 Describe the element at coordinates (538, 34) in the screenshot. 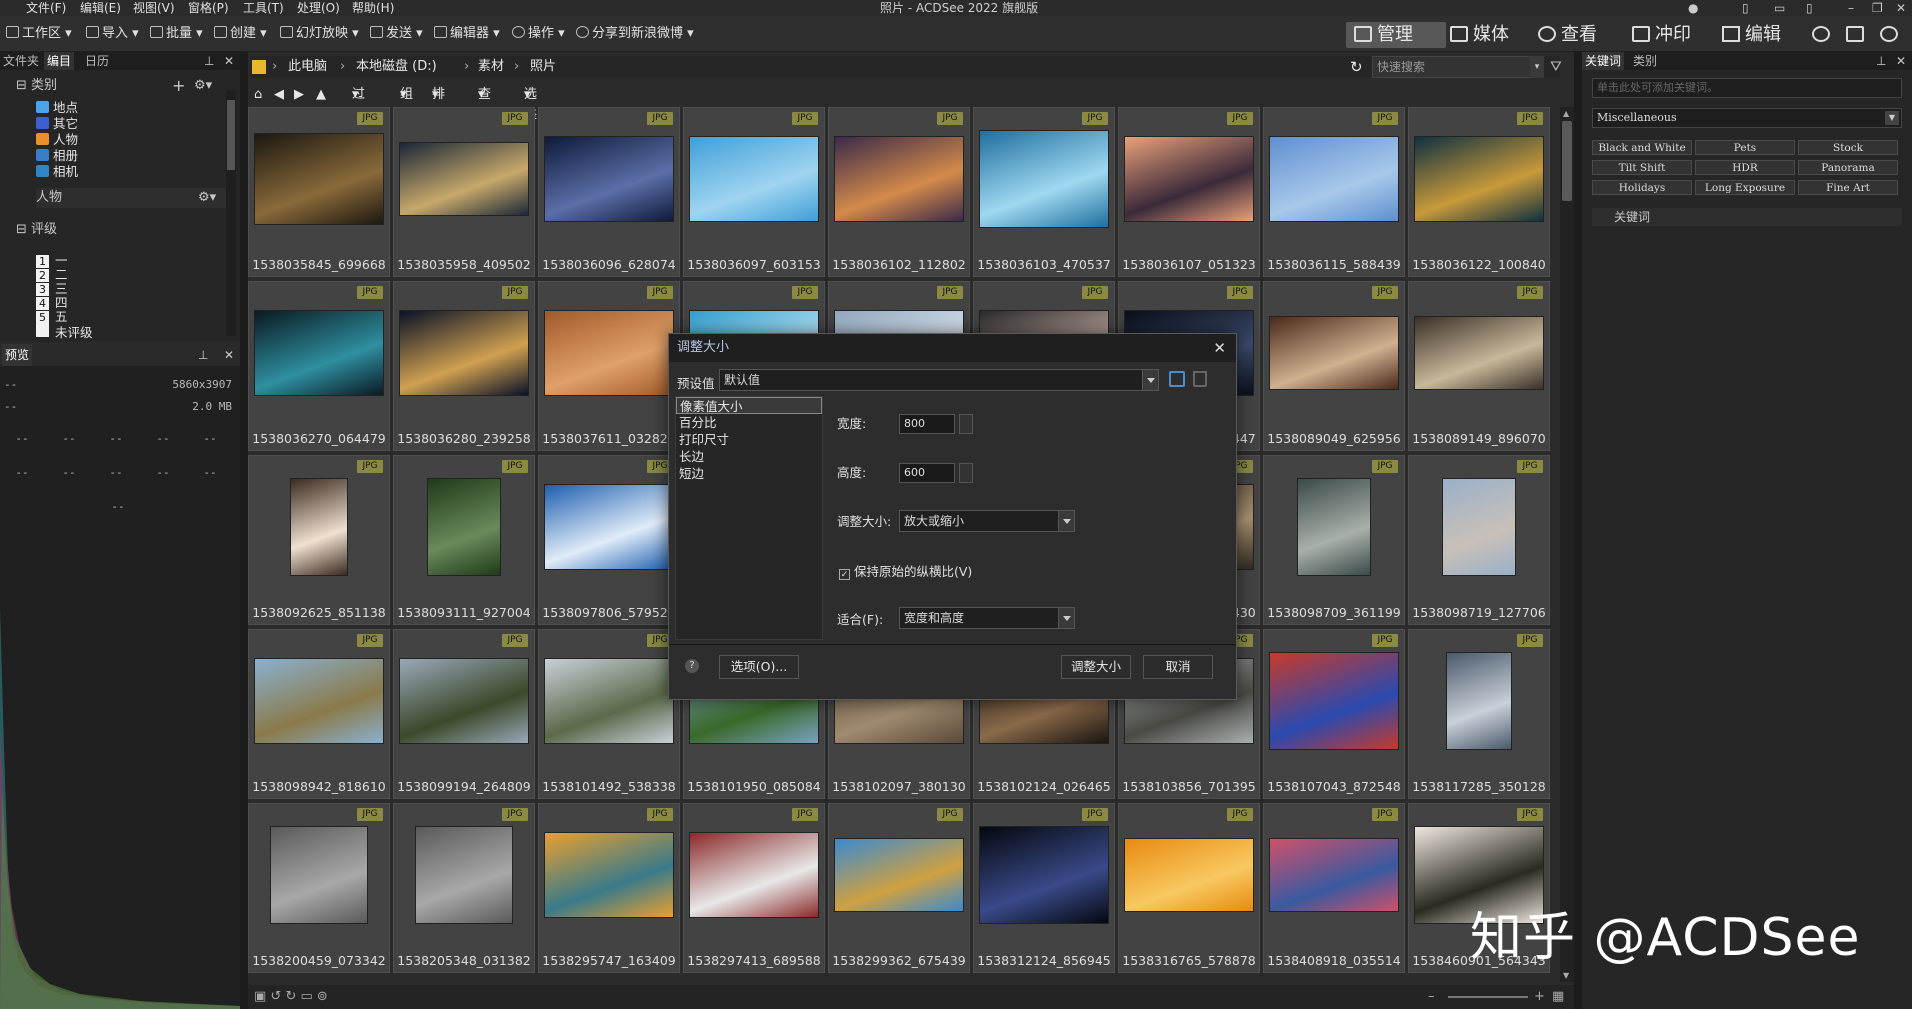

I see `actions-button: 操作 ▾` at that location.